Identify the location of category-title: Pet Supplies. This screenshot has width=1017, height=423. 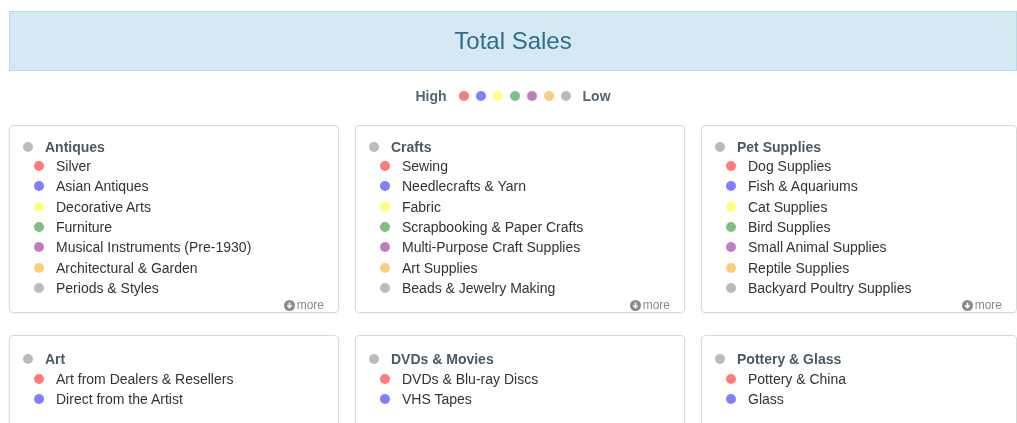
(779, 147).